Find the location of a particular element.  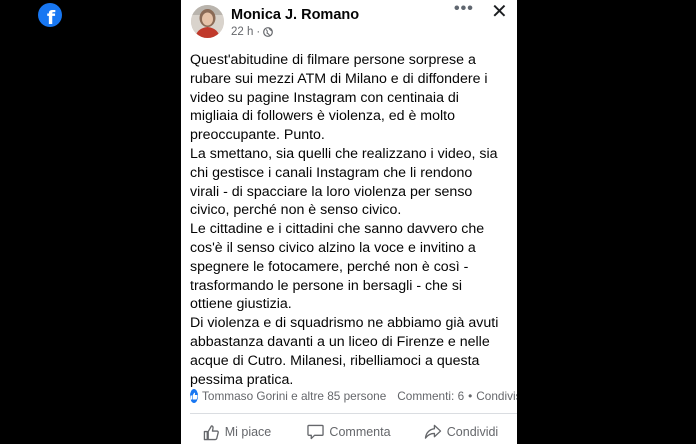

post-body-line: civico, perché non è senso civico. is located at coordinates (296, 210).